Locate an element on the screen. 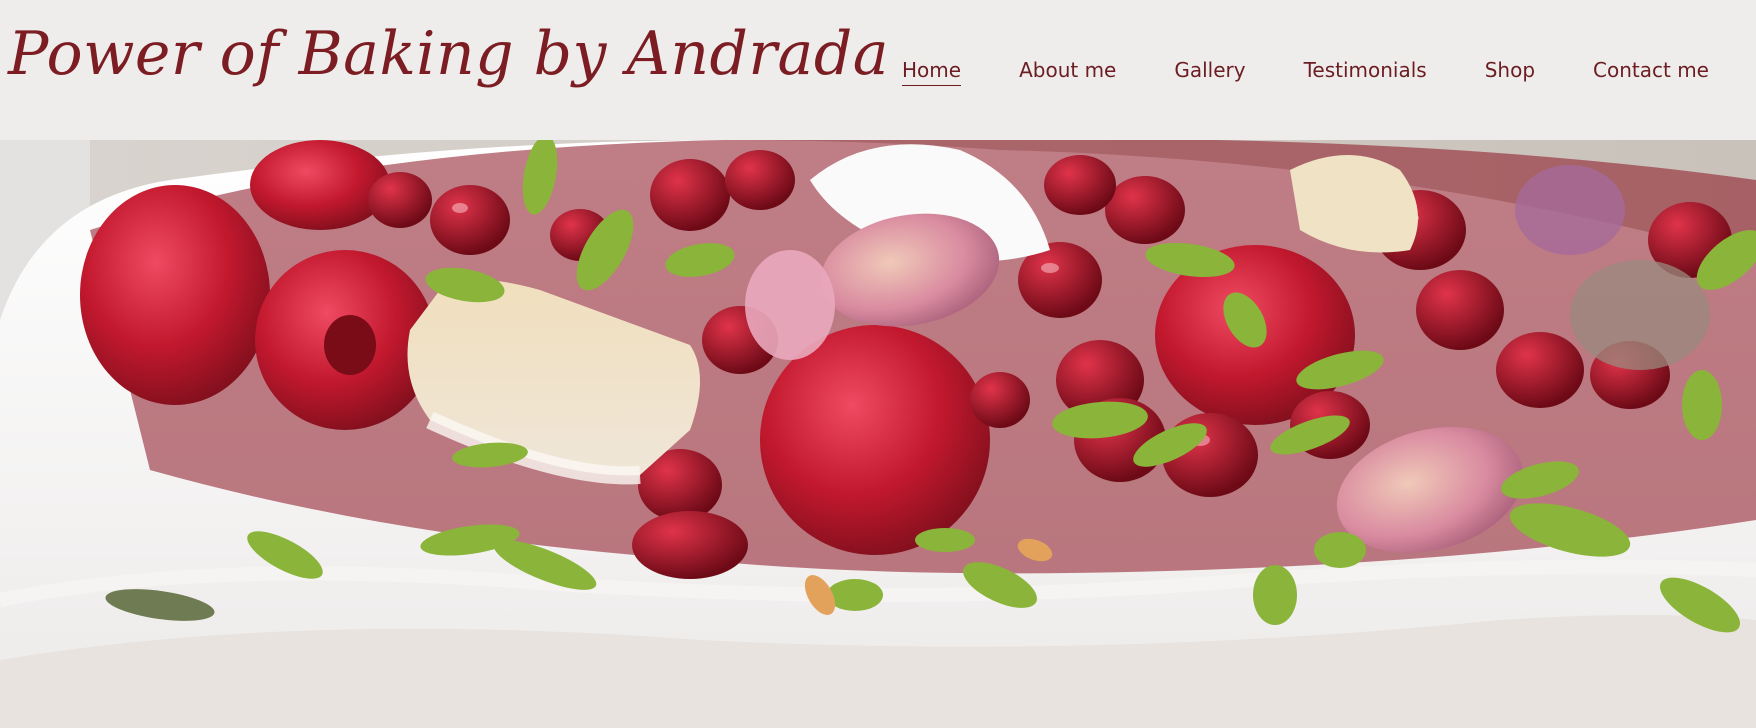 This screenshot has height=728, width=1756. nav-about-me: About me is located at coordinates (1067, 70).